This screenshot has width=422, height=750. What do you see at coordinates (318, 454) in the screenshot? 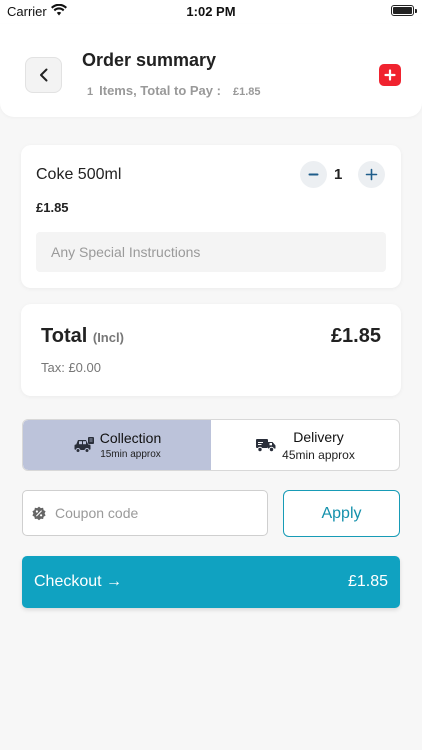
I see `delivery-time: 45min approx` at bounding box center [318, 454].